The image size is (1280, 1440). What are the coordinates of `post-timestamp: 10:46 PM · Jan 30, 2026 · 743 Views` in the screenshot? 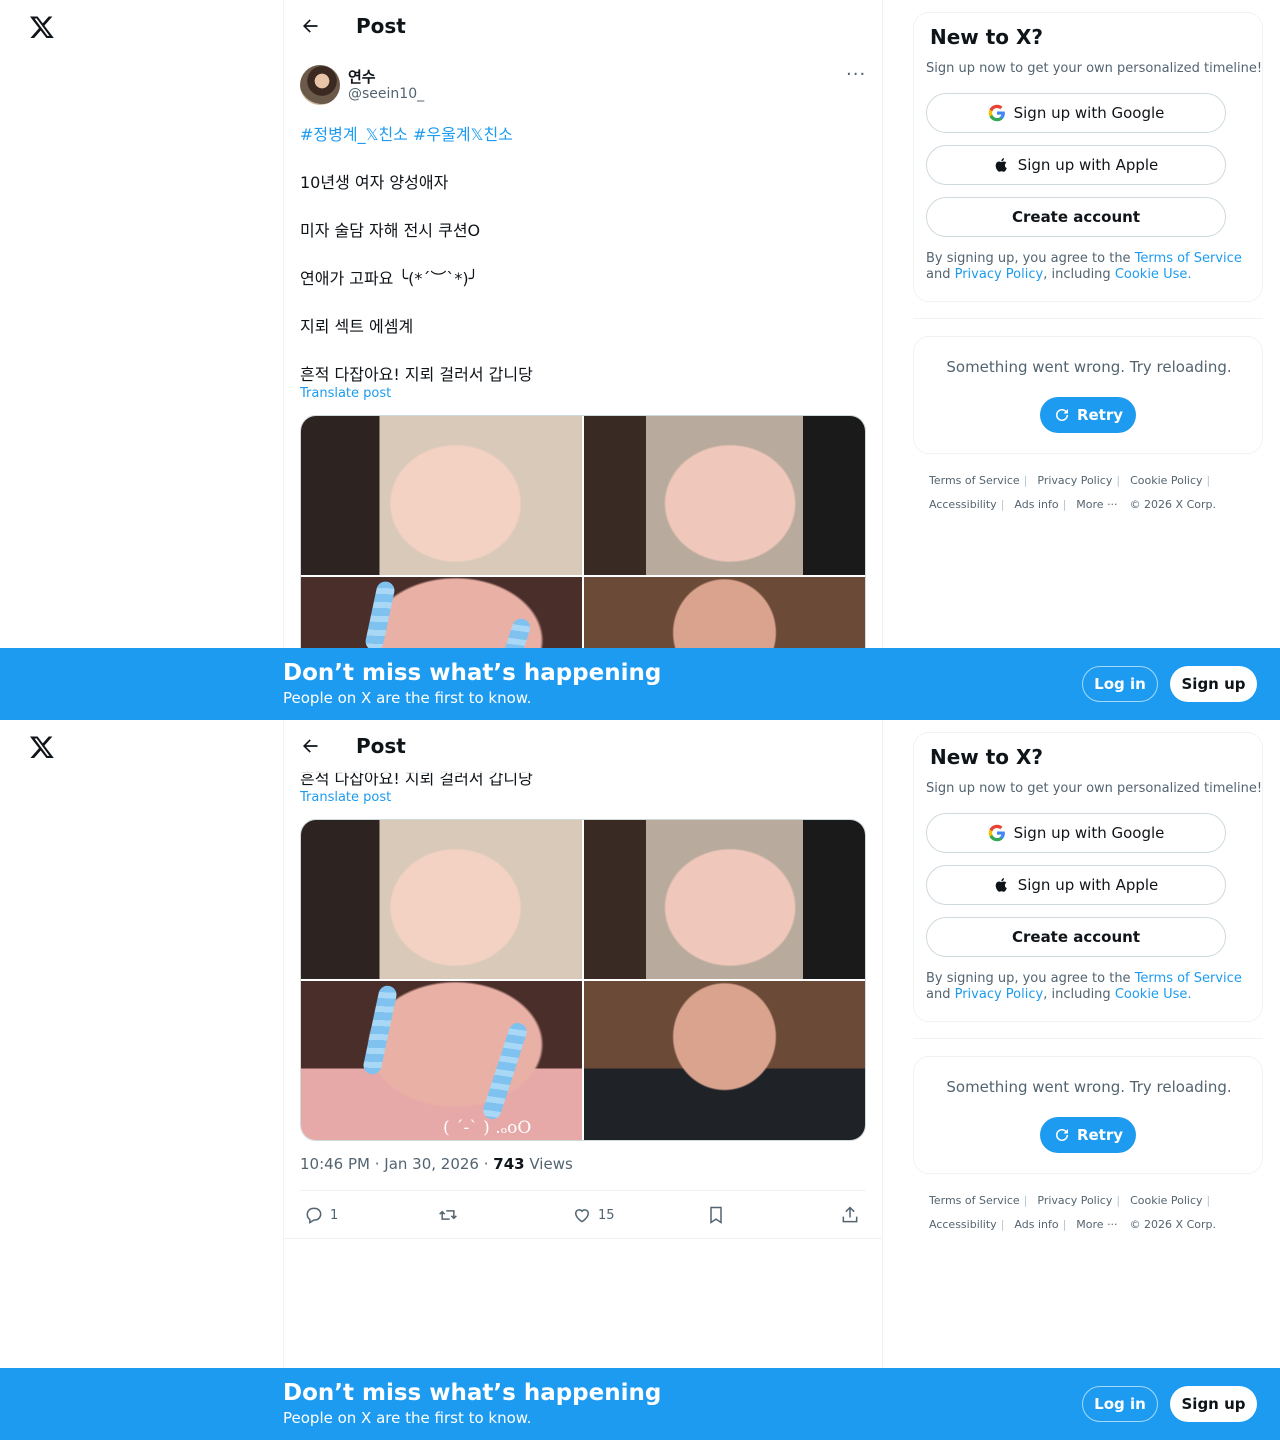 It's located at (436, 1164).